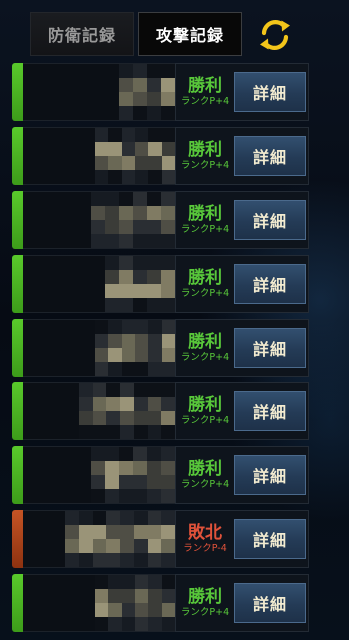 The height and width of the screenshot is (640, 349). I want to click on record-tabs: 防衛記録 攻撃記録, so click(138, 34).